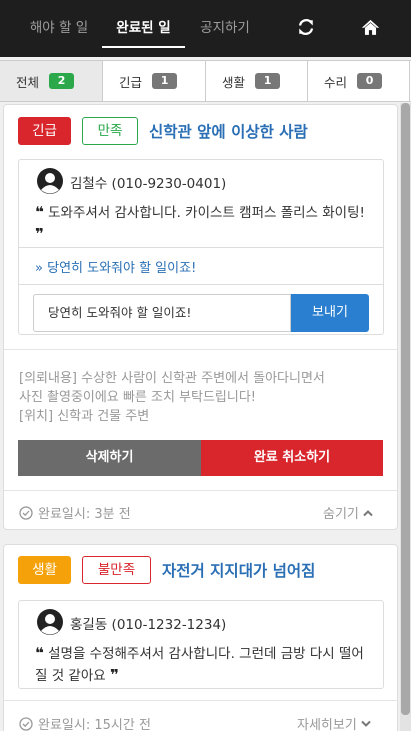  What do you see at coordinates (366, 723) in the screenshot?
I see `chevron-down-icon` at bounding box center [366, 723].